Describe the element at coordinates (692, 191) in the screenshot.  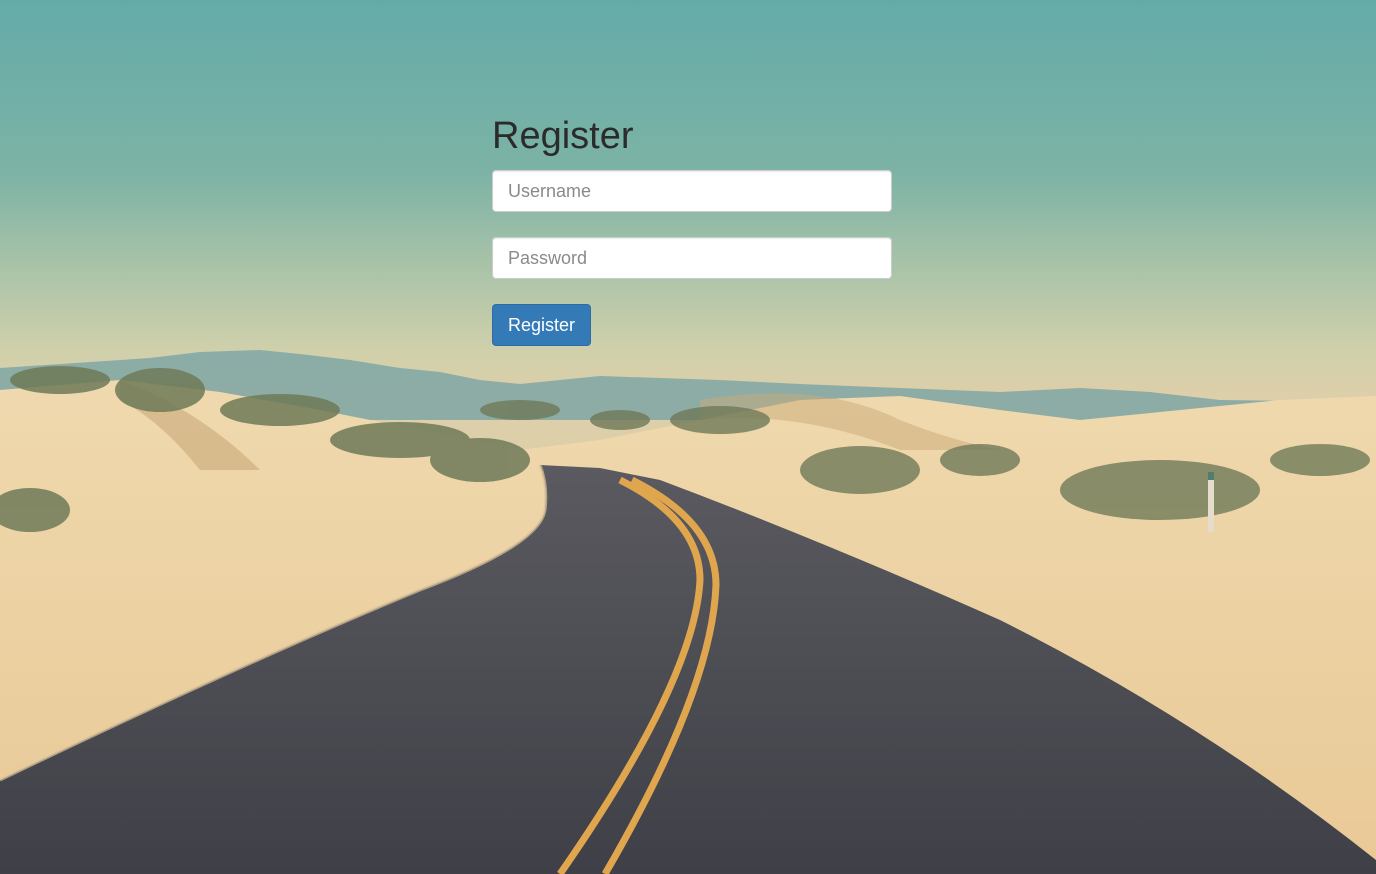
I see `username-input` at that location.